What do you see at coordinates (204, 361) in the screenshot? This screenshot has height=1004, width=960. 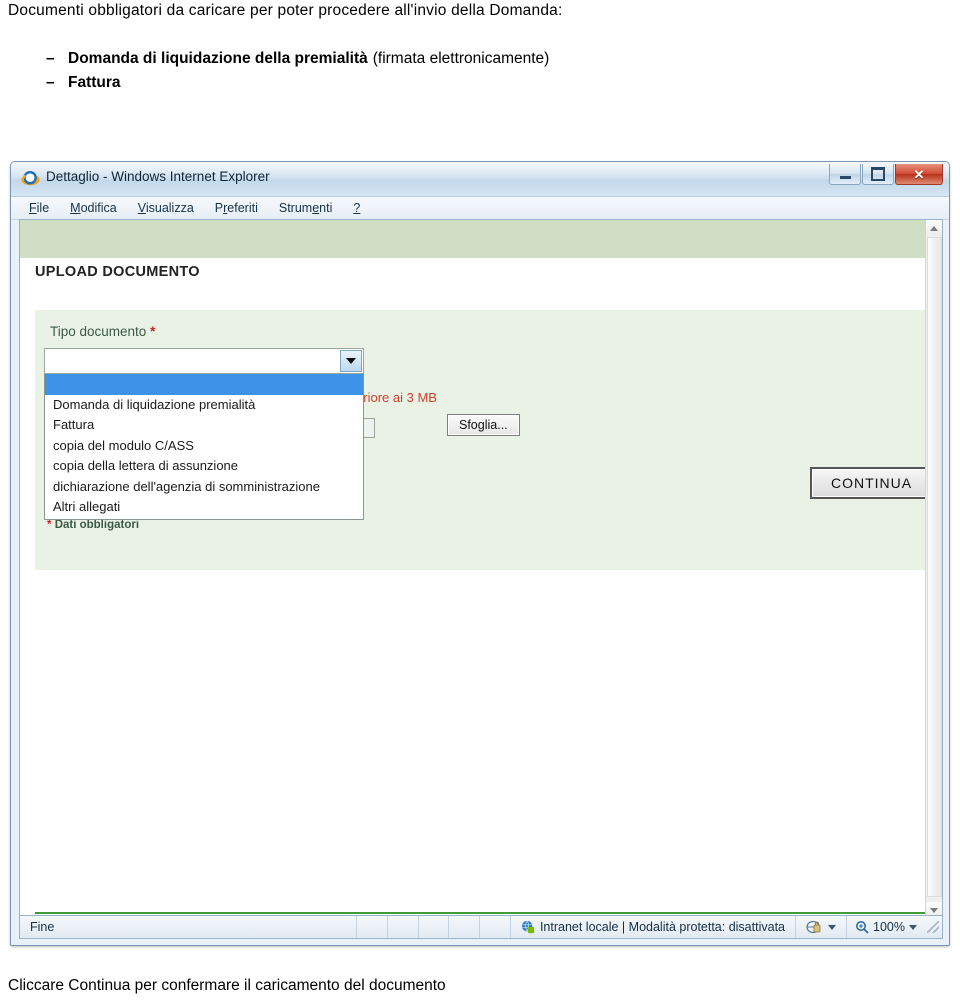 I see `combobox-field` at bounding box center [204, 361].